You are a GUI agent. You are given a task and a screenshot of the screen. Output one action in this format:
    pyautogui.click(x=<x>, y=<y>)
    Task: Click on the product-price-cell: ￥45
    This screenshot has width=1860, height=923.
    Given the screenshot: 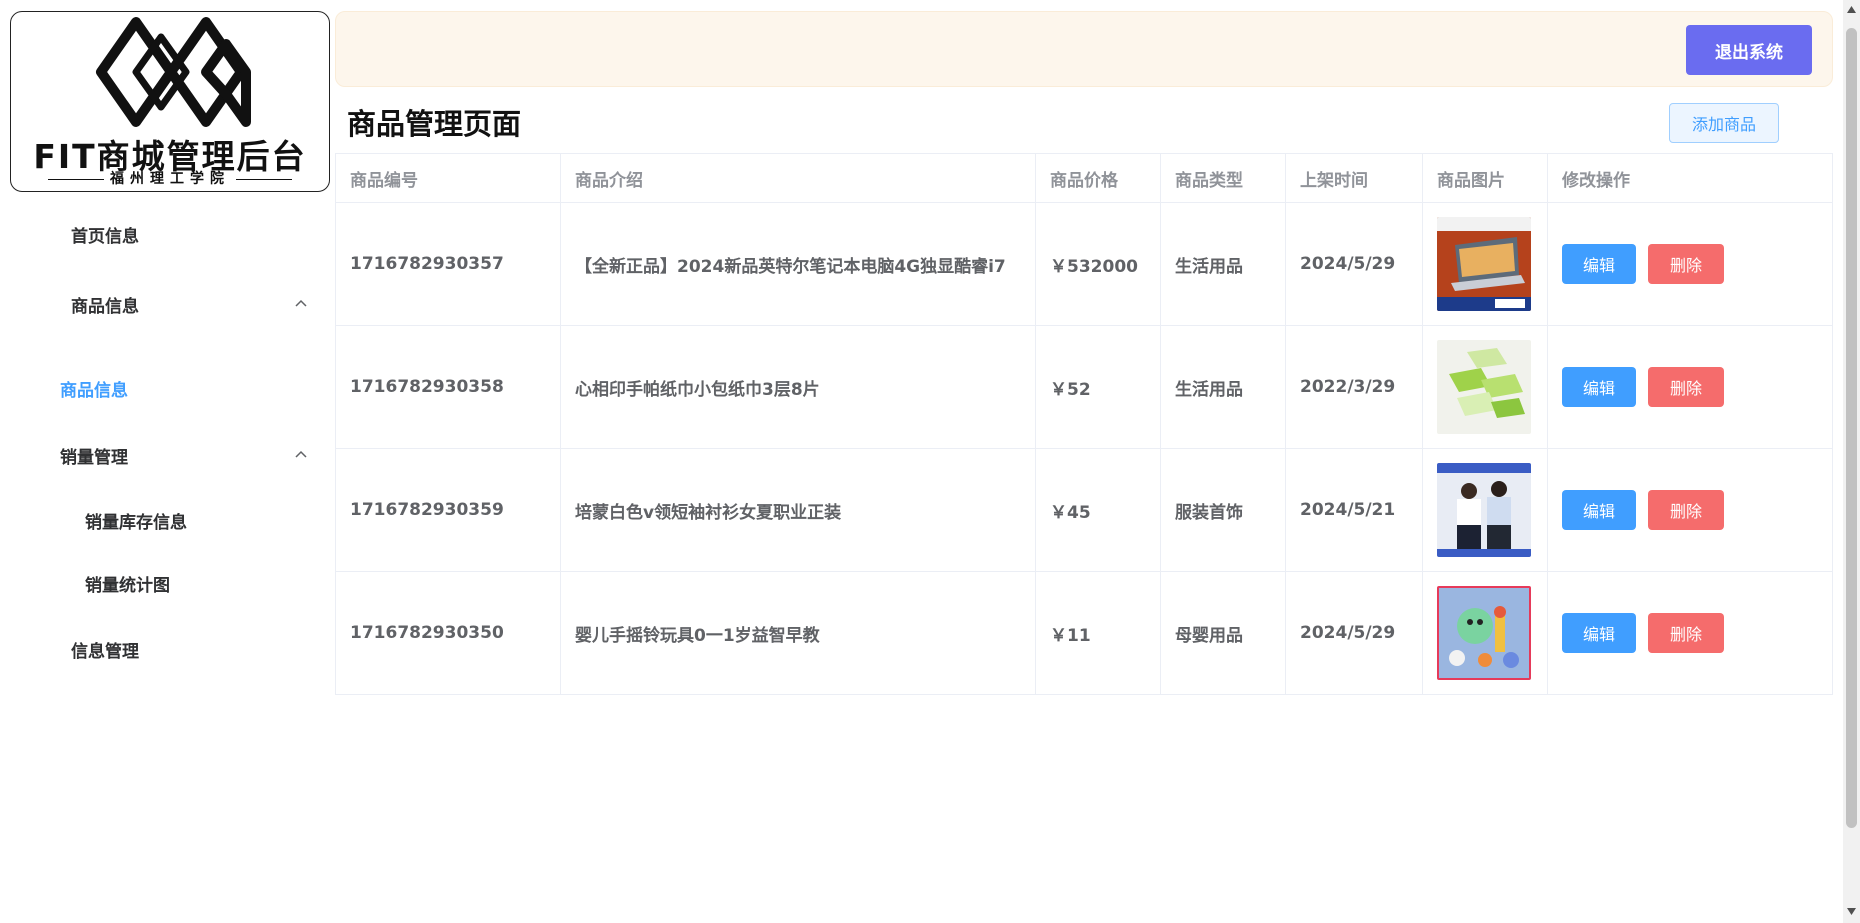 What is the action you would take?
    pyautogui.click(x=1098, y=510)
    